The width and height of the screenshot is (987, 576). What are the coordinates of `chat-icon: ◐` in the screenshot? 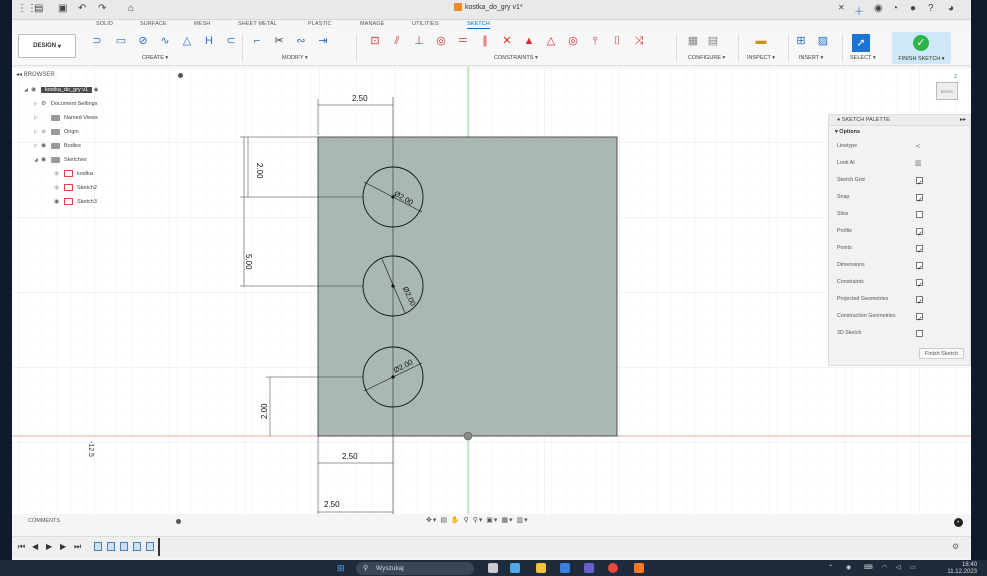 It's located at (958, 522).